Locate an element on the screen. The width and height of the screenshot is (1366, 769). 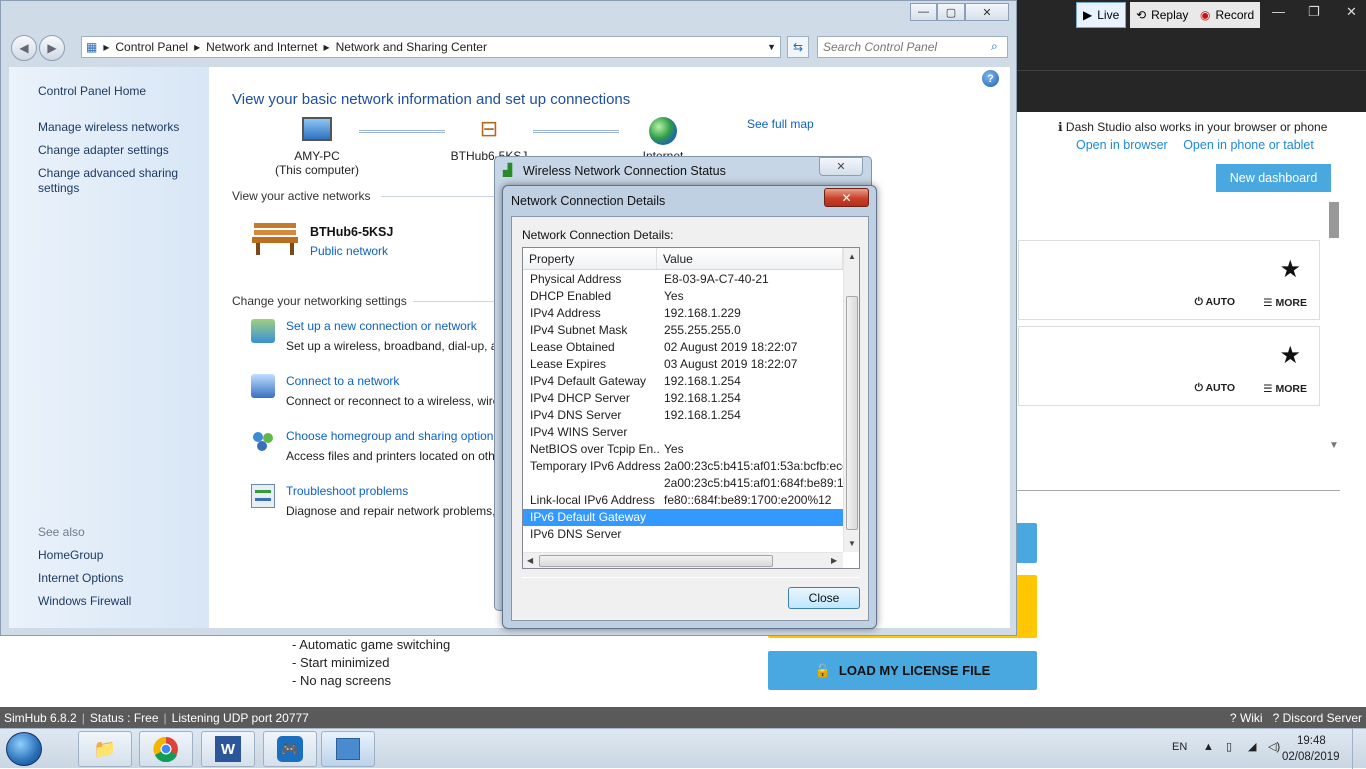
show-hidden-icons-icon: ▲ is located at coordinates (1208, 747).